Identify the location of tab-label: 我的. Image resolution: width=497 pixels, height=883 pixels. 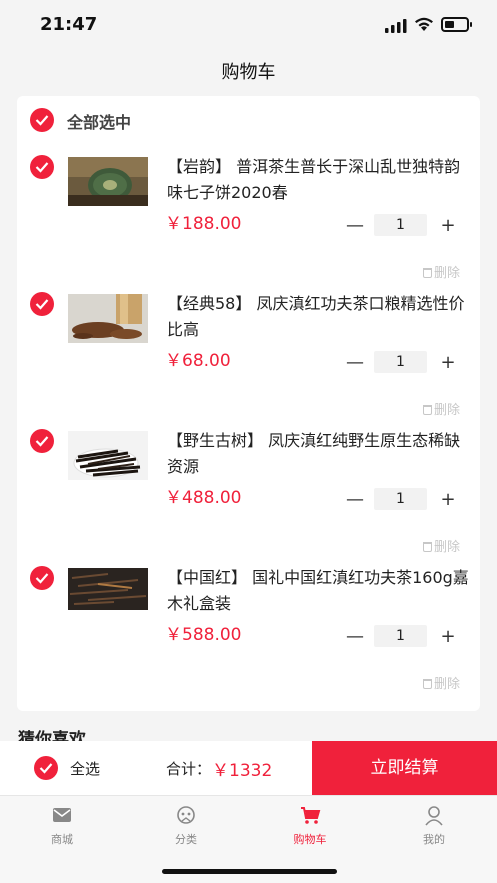
(434, 839).